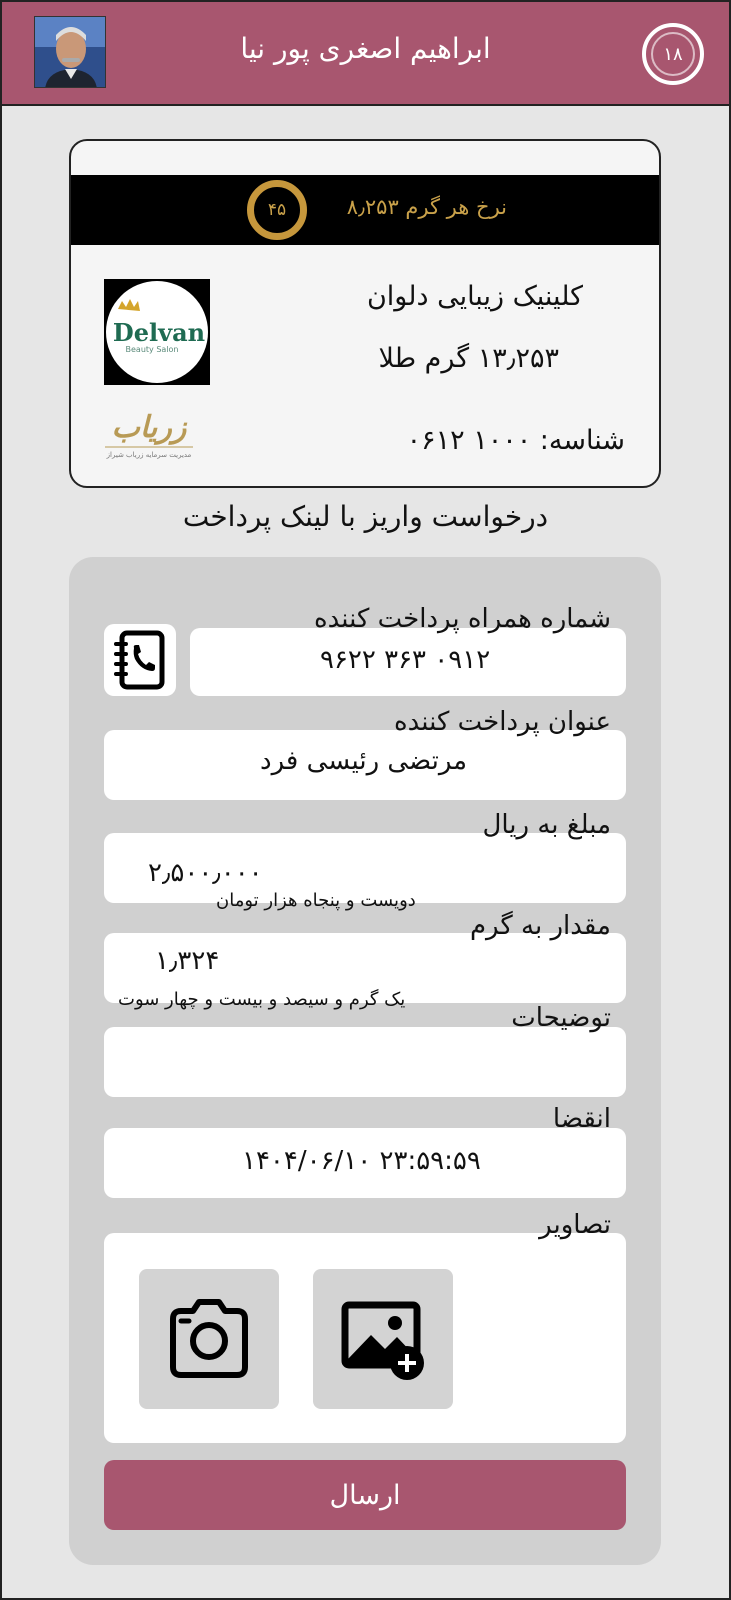 The image size is (731, 1600). Describe the element at coordinates (187, 961) in the screenshot. I see `grams-value: ۱٫۳۲۴` at that location.